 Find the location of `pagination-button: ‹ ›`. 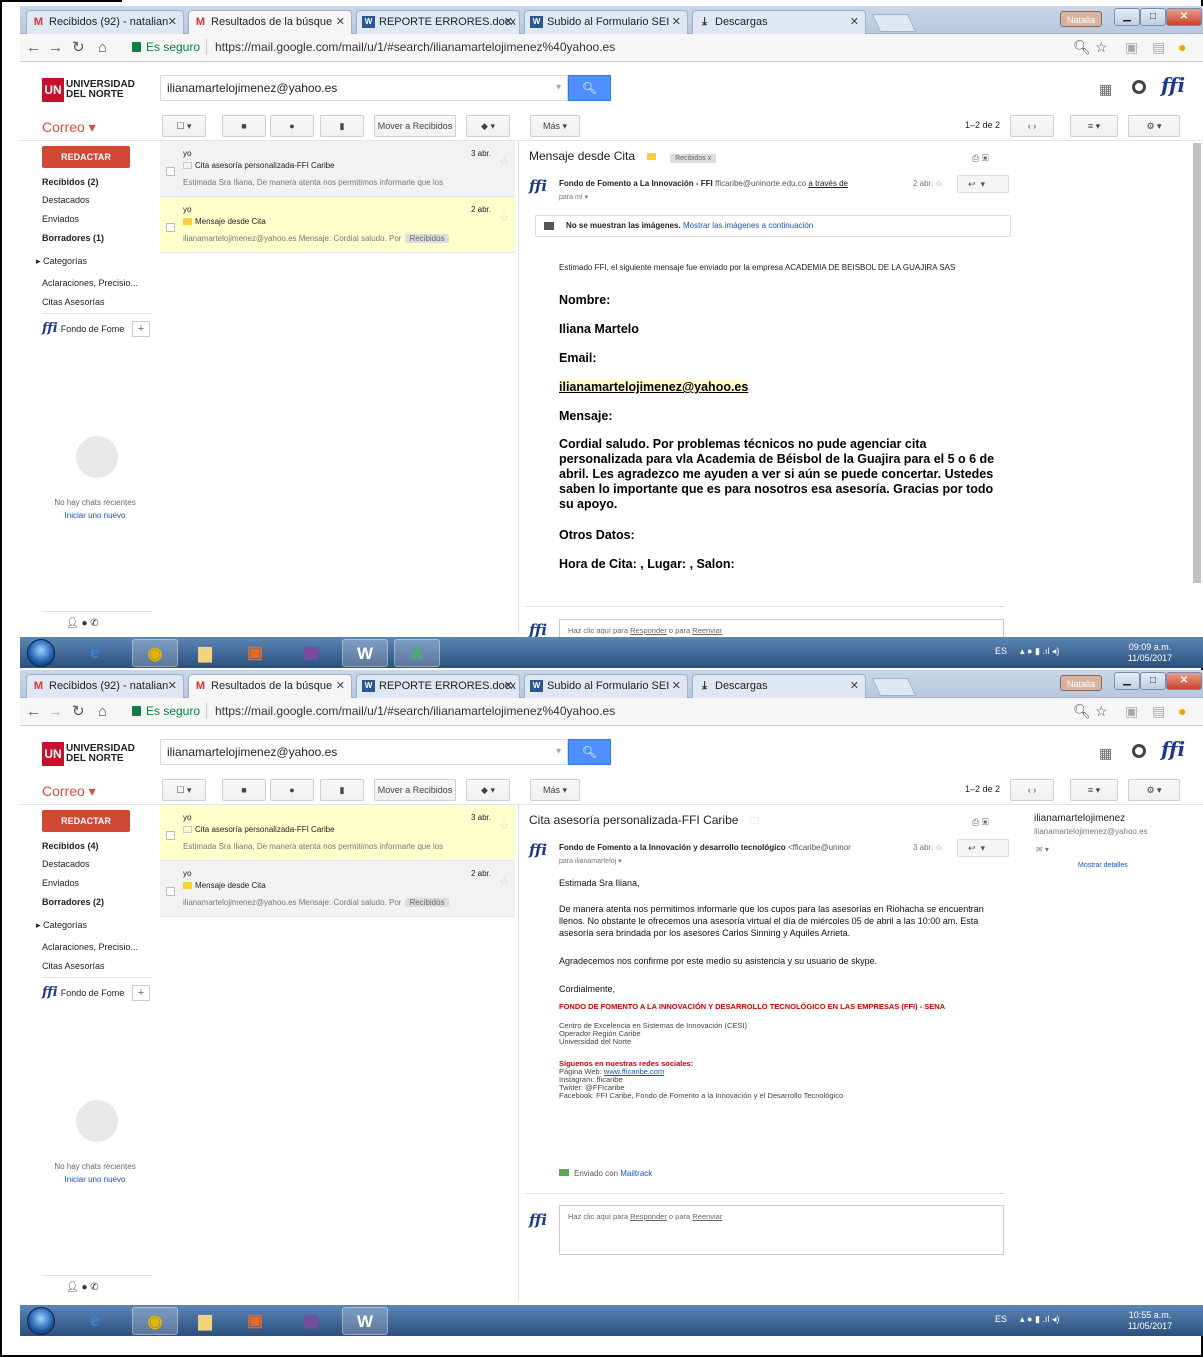

pagination-button: ‹ › is located at coordinates (1032, 790).